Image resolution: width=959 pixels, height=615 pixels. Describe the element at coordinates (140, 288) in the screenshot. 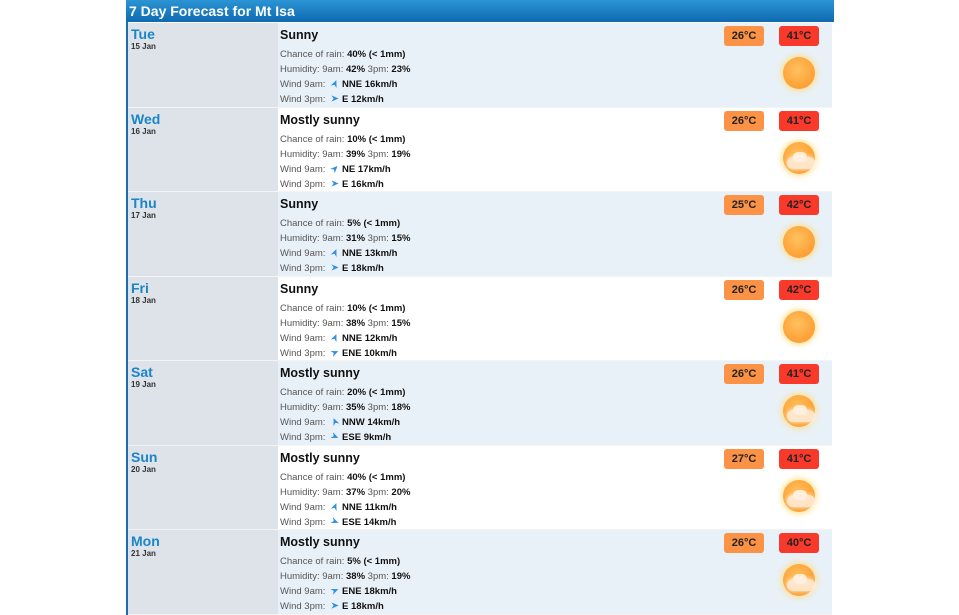

I see `day-name: Fri` at that location.